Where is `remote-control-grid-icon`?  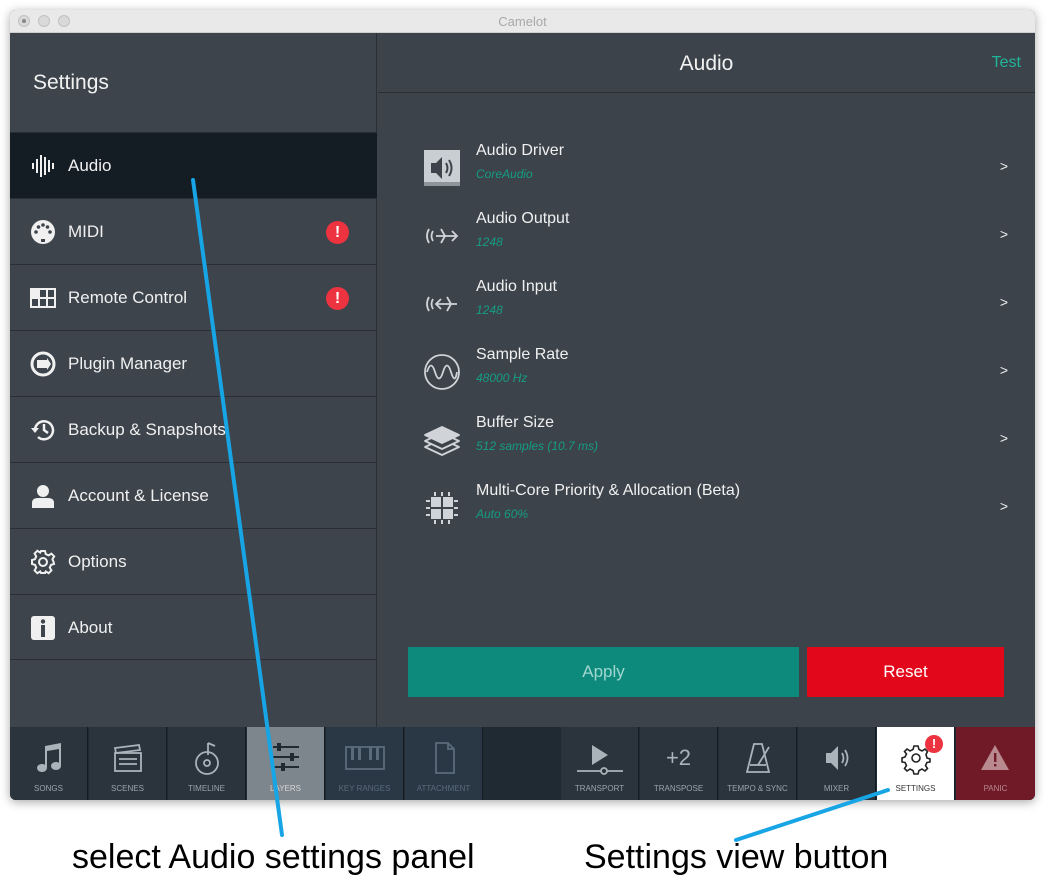 remote-control-grid-icon is located at coordinates (43, 298).